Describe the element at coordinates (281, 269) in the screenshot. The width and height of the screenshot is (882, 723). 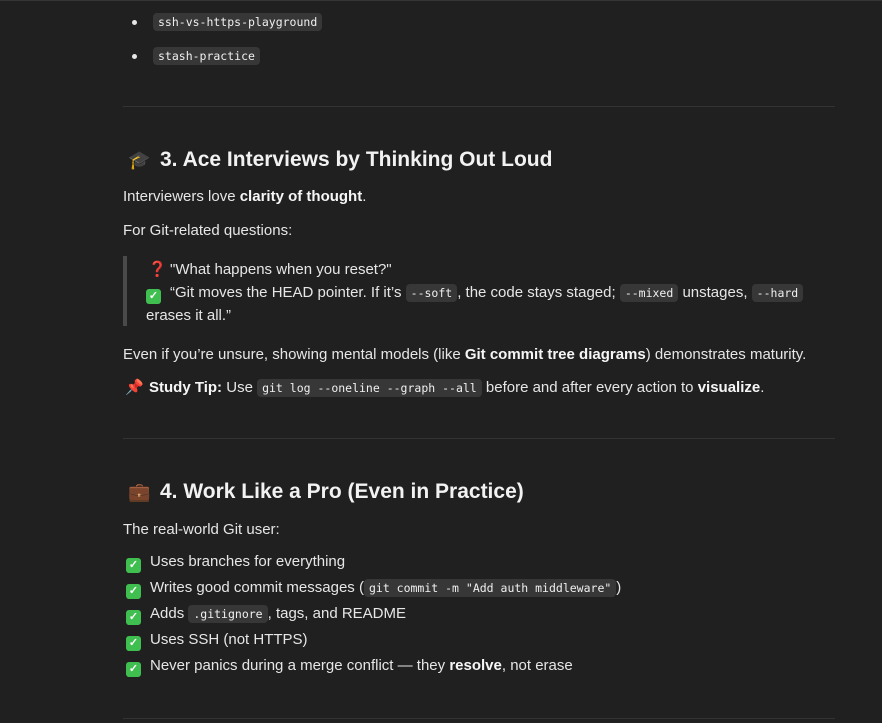
I see `text: "What happens when you reset?"` at that location.